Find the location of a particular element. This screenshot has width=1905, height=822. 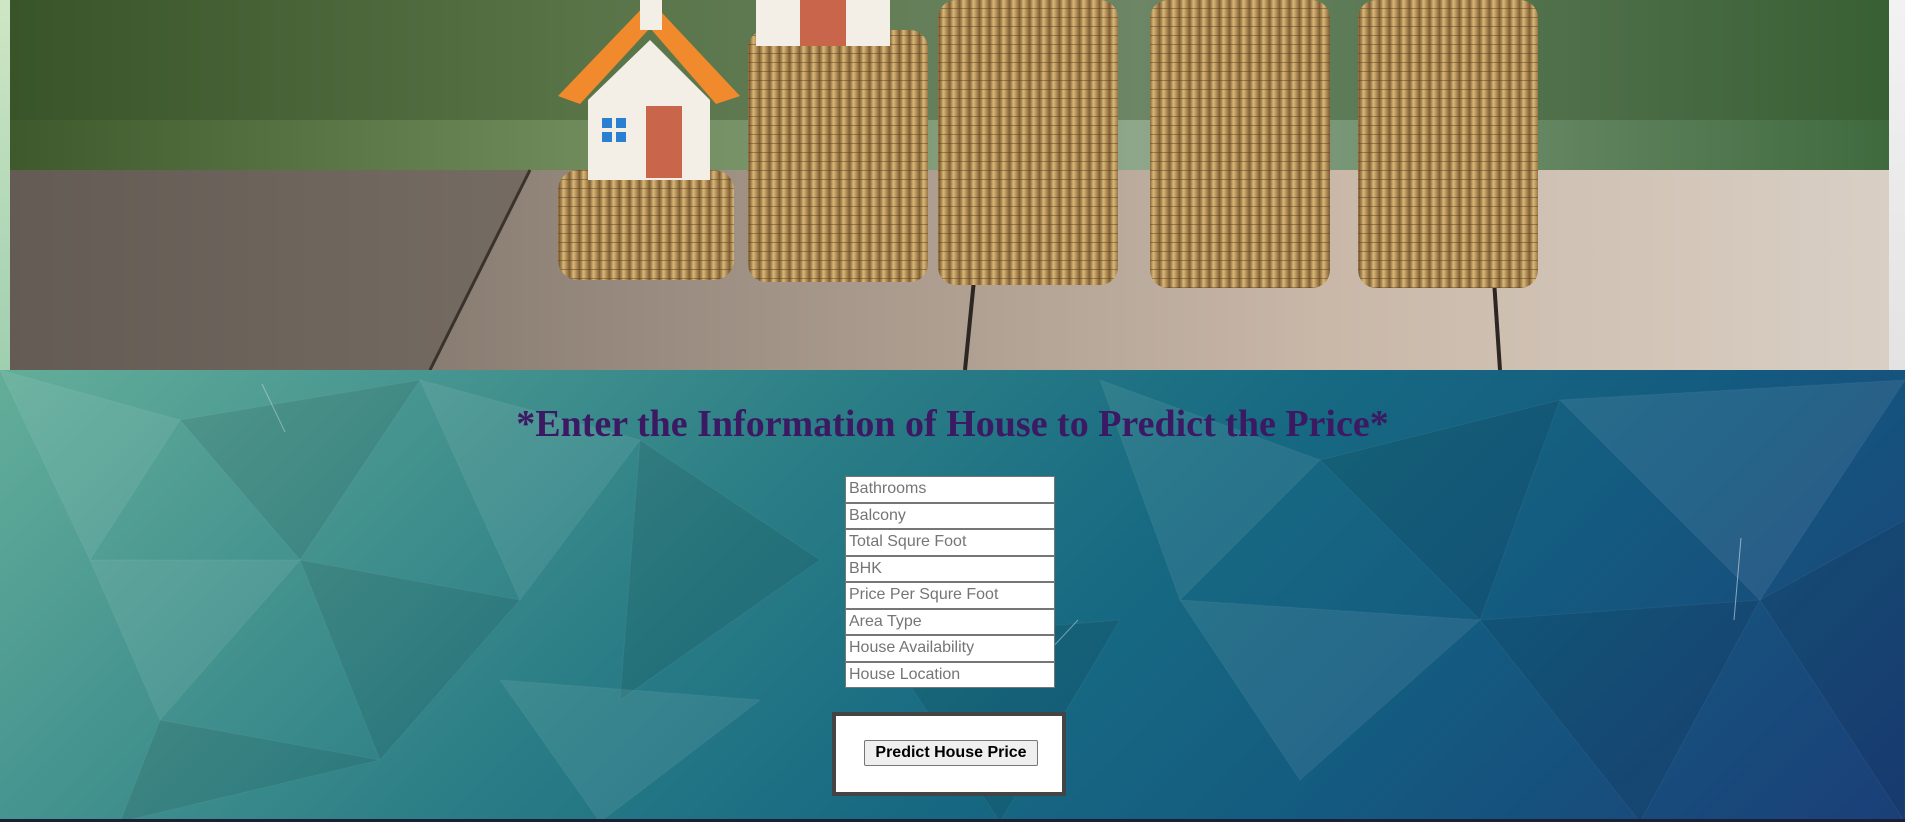

scrollbar-track is located at coordinates (1897, 185).